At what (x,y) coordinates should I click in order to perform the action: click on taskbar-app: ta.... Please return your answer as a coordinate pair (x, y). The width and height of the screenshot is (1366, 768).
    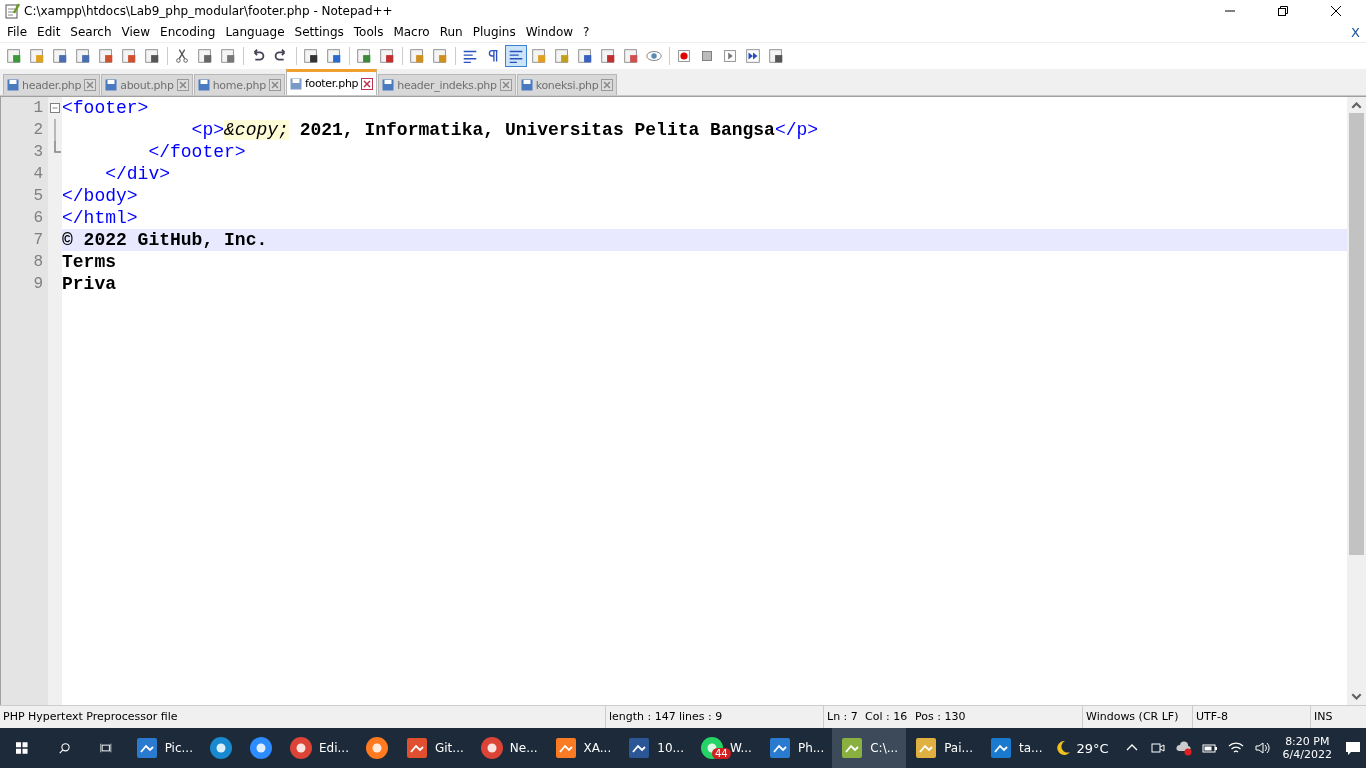
    Looking at the image, I should click on (1015, 748).